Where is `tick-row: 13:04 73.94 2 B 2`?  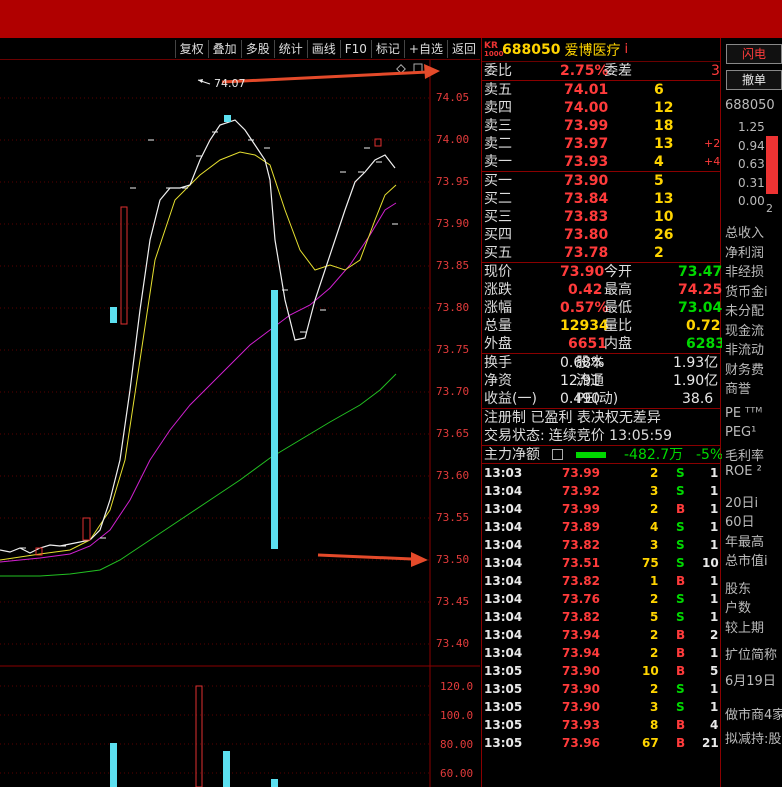
tick-row: 13:04 73.94 2 B 2 is located at coordinates (601, 635).